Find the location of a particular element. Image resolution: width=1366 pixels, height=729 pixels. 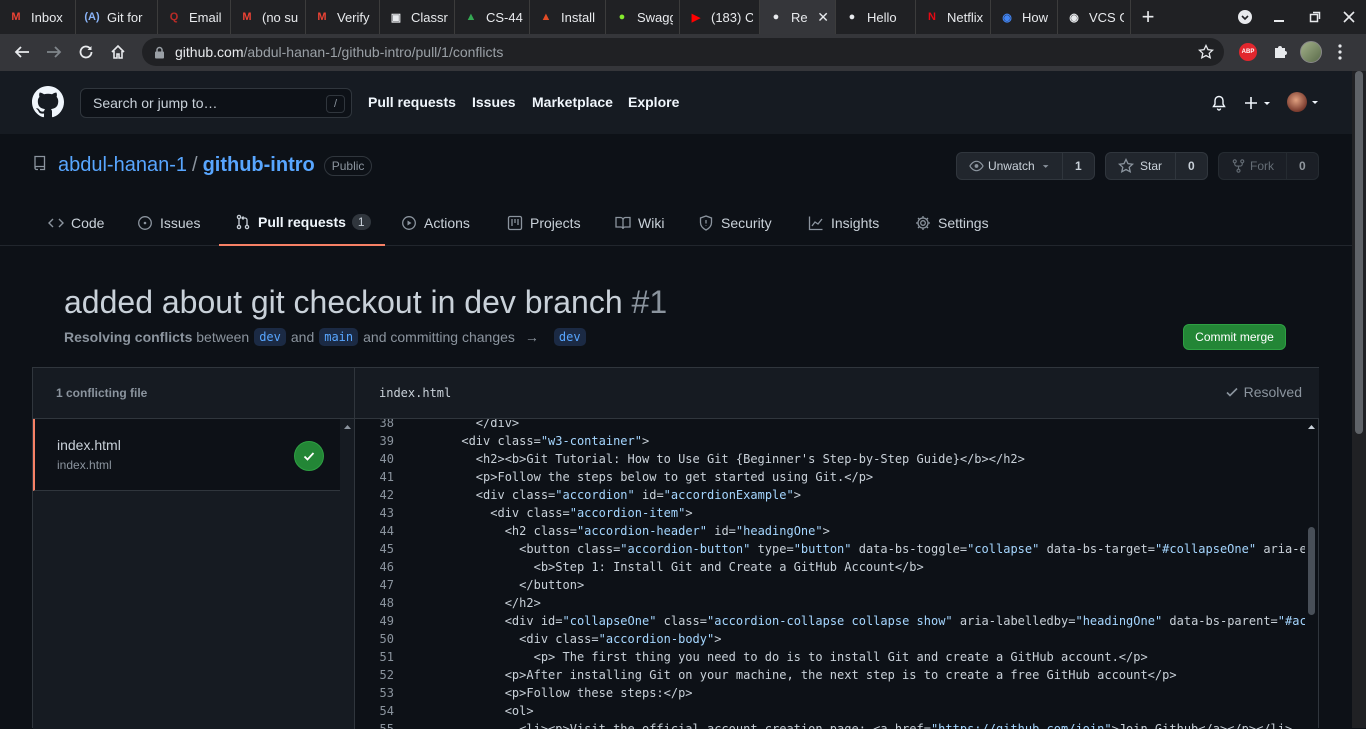

file-path: index.html is located at coordinates (84, 465).